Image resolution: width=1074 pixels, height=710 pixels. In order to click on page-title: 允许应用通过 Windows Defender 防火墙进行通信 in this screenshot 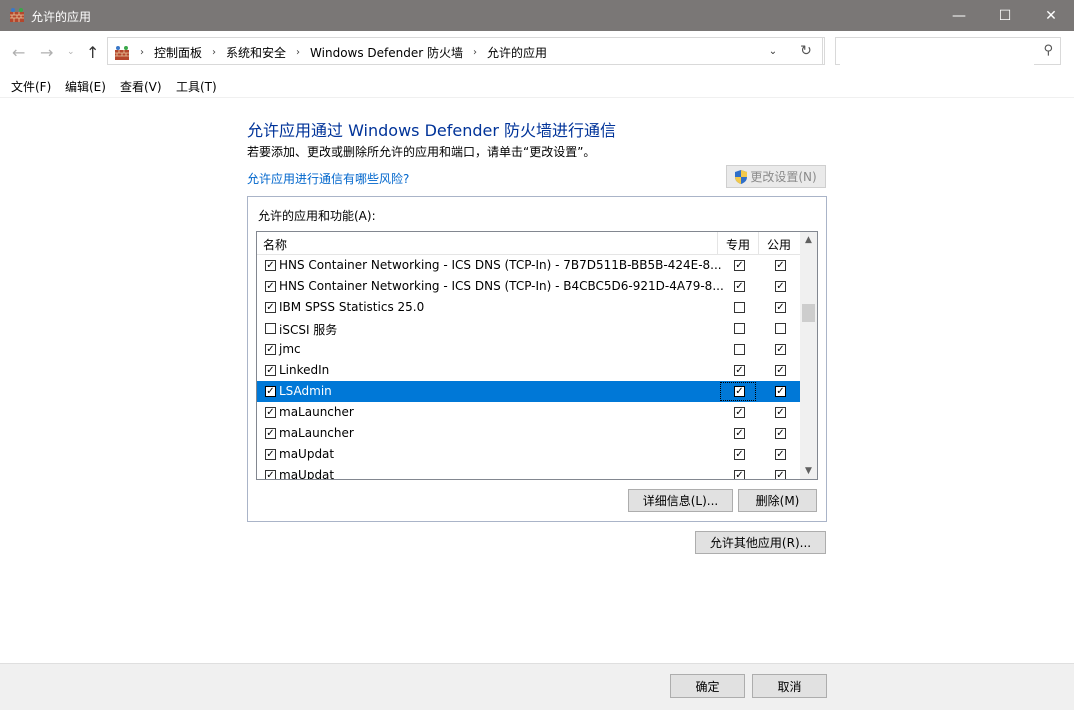, I will do `click(432, 130)`.